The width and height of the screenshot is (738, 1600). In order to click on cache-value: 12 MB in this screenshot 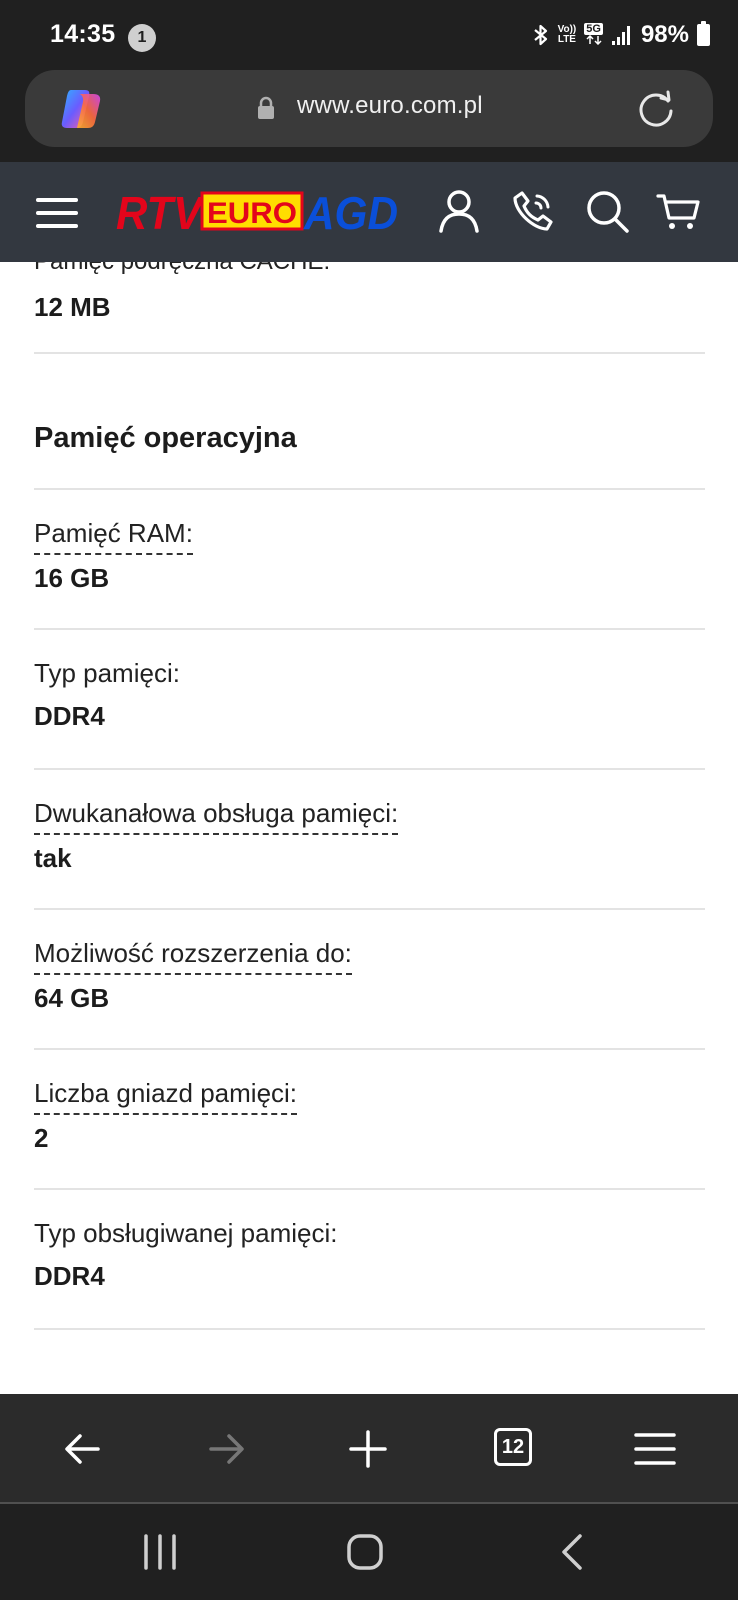, I will do `click(72, 307)`.